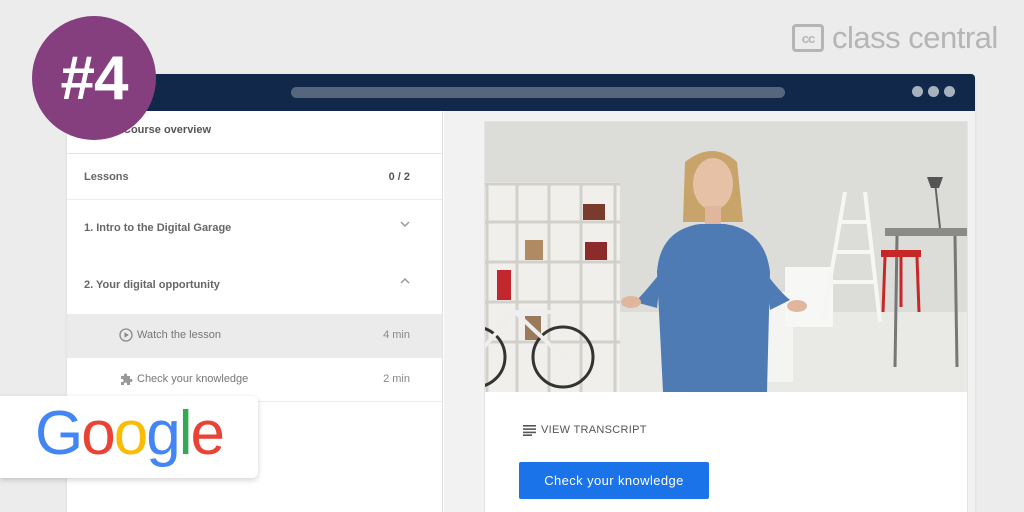 The image size is (1024, 512). What do you see at coordinates (185, 433) in the screenshot?
I see `google-letter: l` at bounding box center [185, 433].